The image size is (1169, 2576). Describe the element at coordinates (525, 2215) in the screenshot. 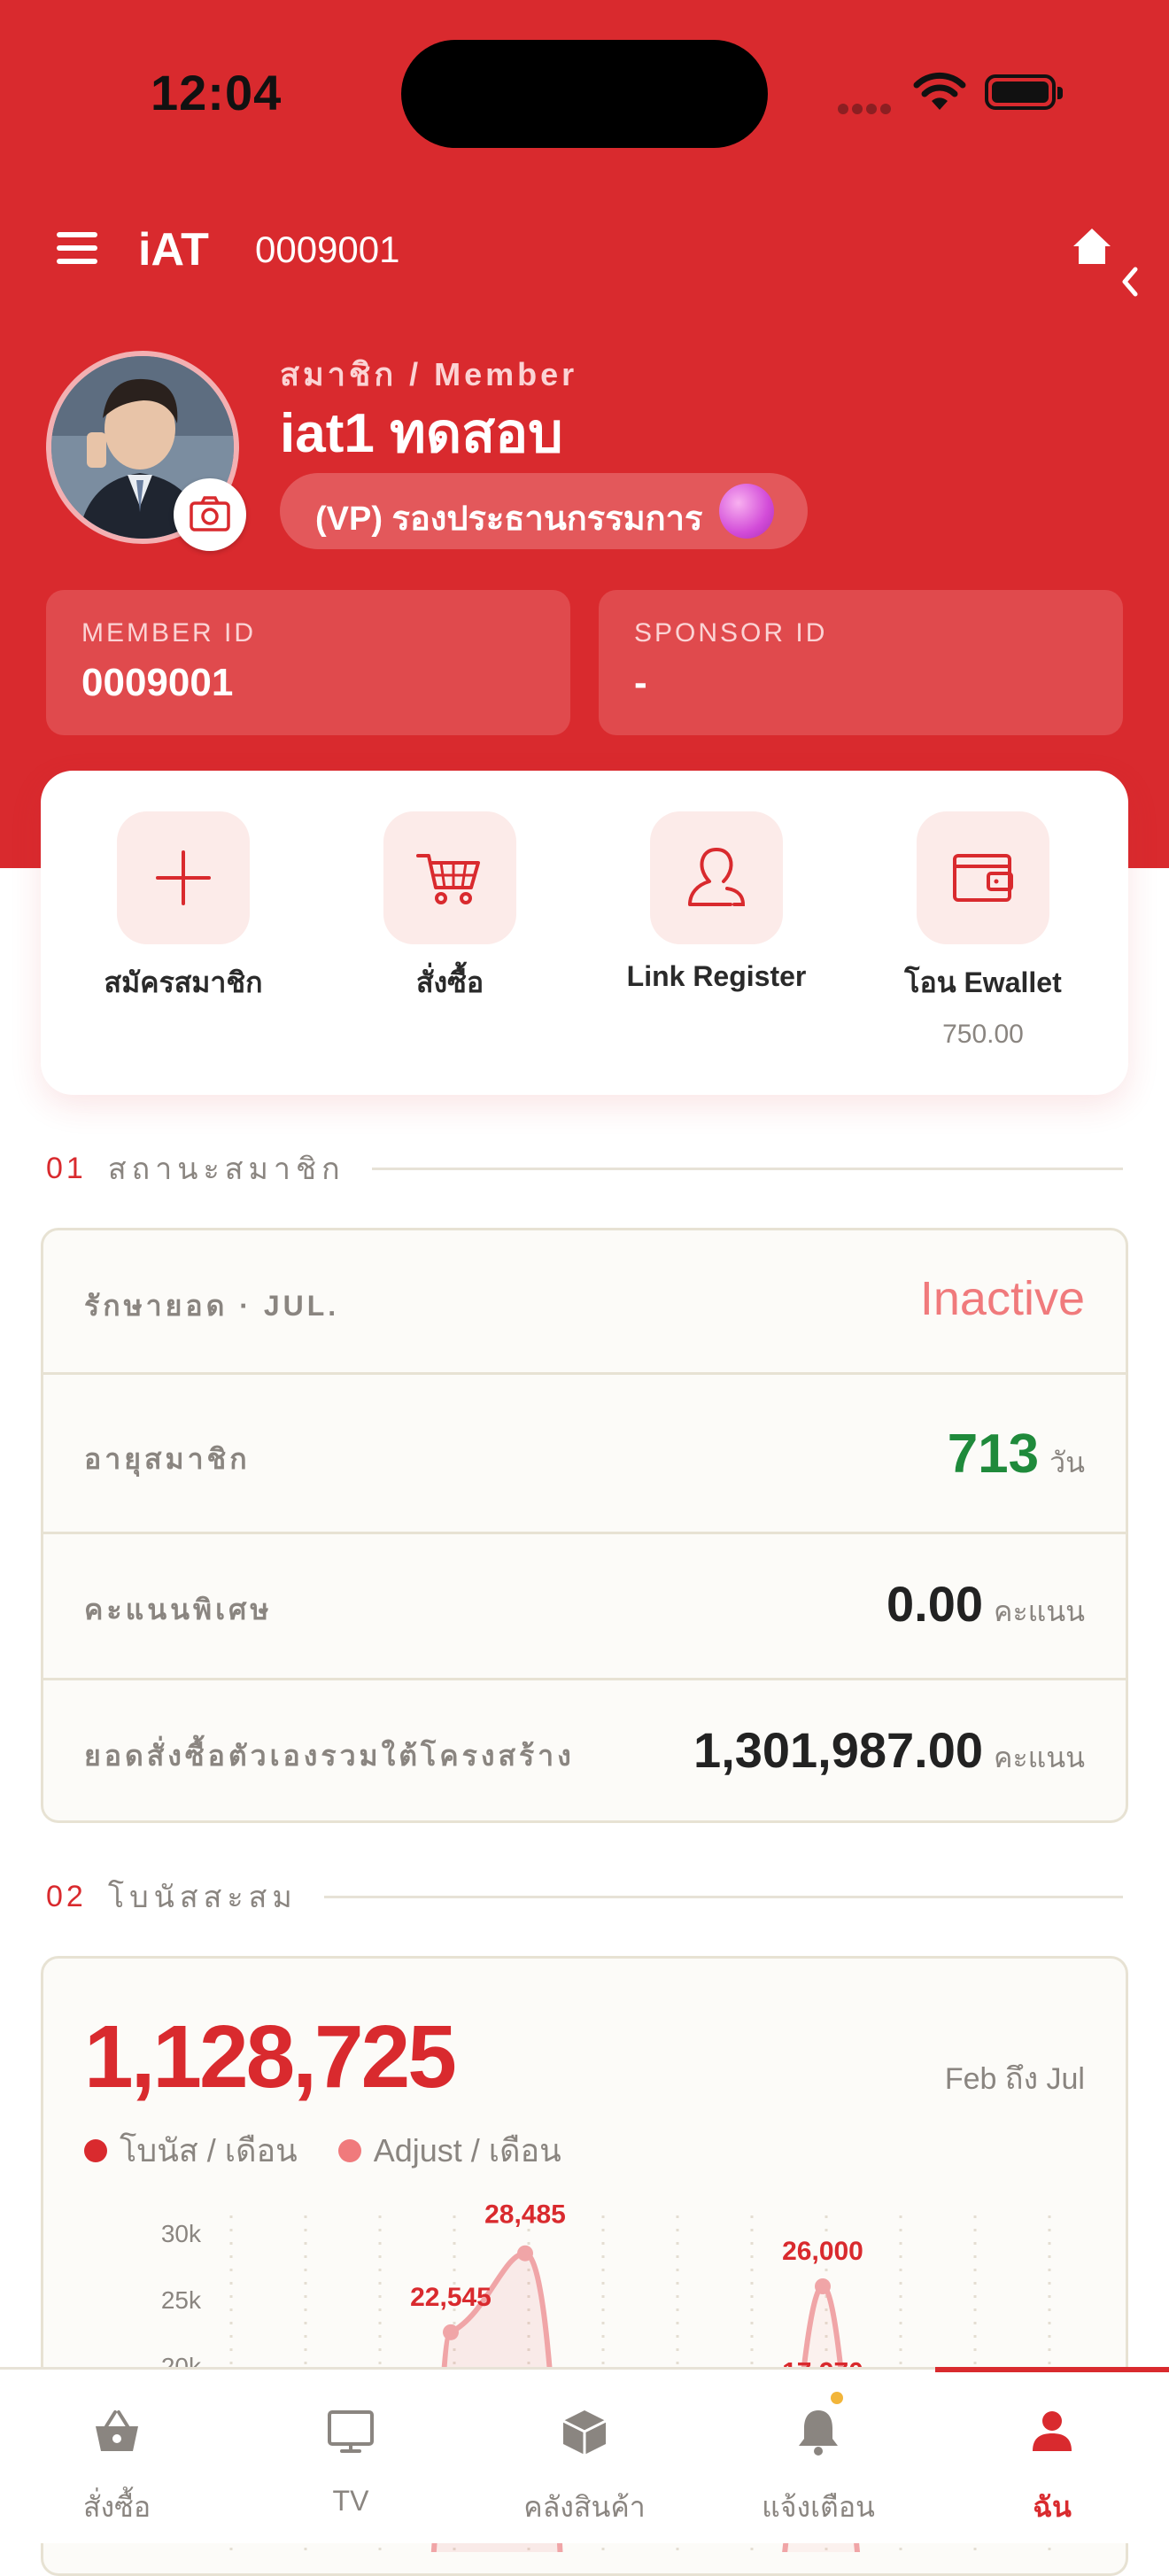

I see `bonus-data-label: 28,485` at that location.